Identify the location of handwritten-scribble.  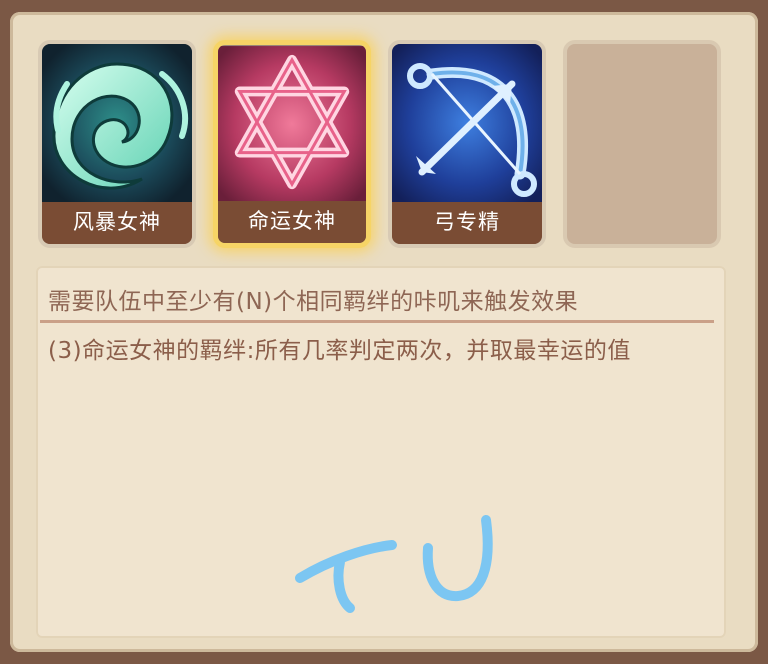
(394, 564).